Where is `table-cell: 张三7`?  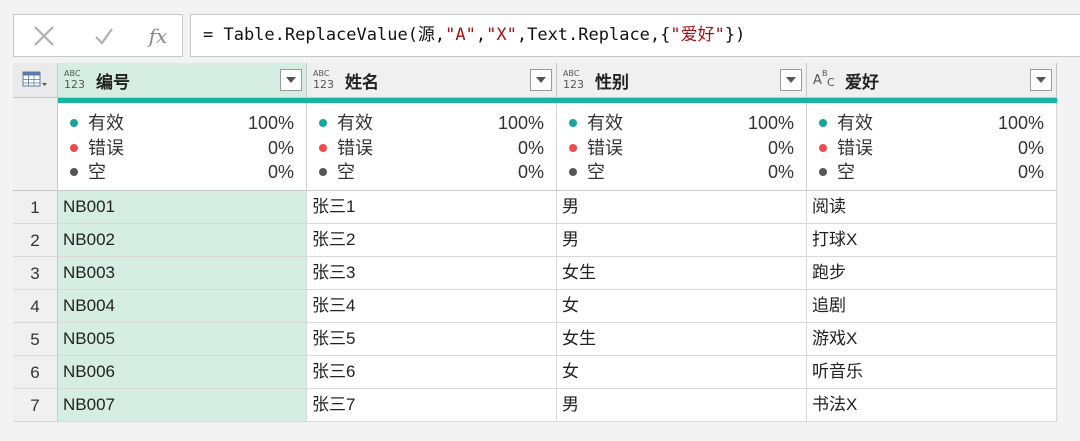
table-cell: 张三7 is located at coordinates (432, 405).